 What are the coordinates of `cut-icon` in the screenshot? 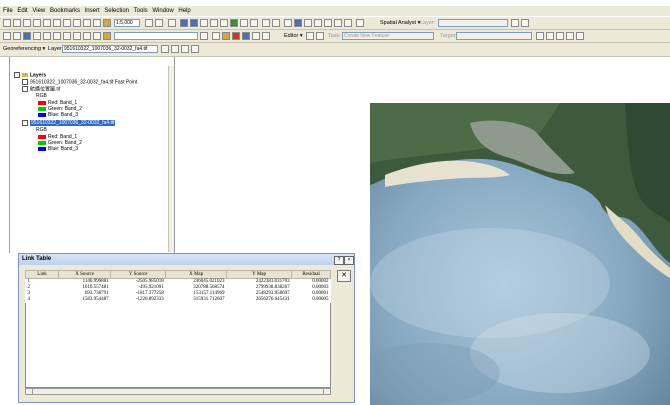 It's located at (47, 23).